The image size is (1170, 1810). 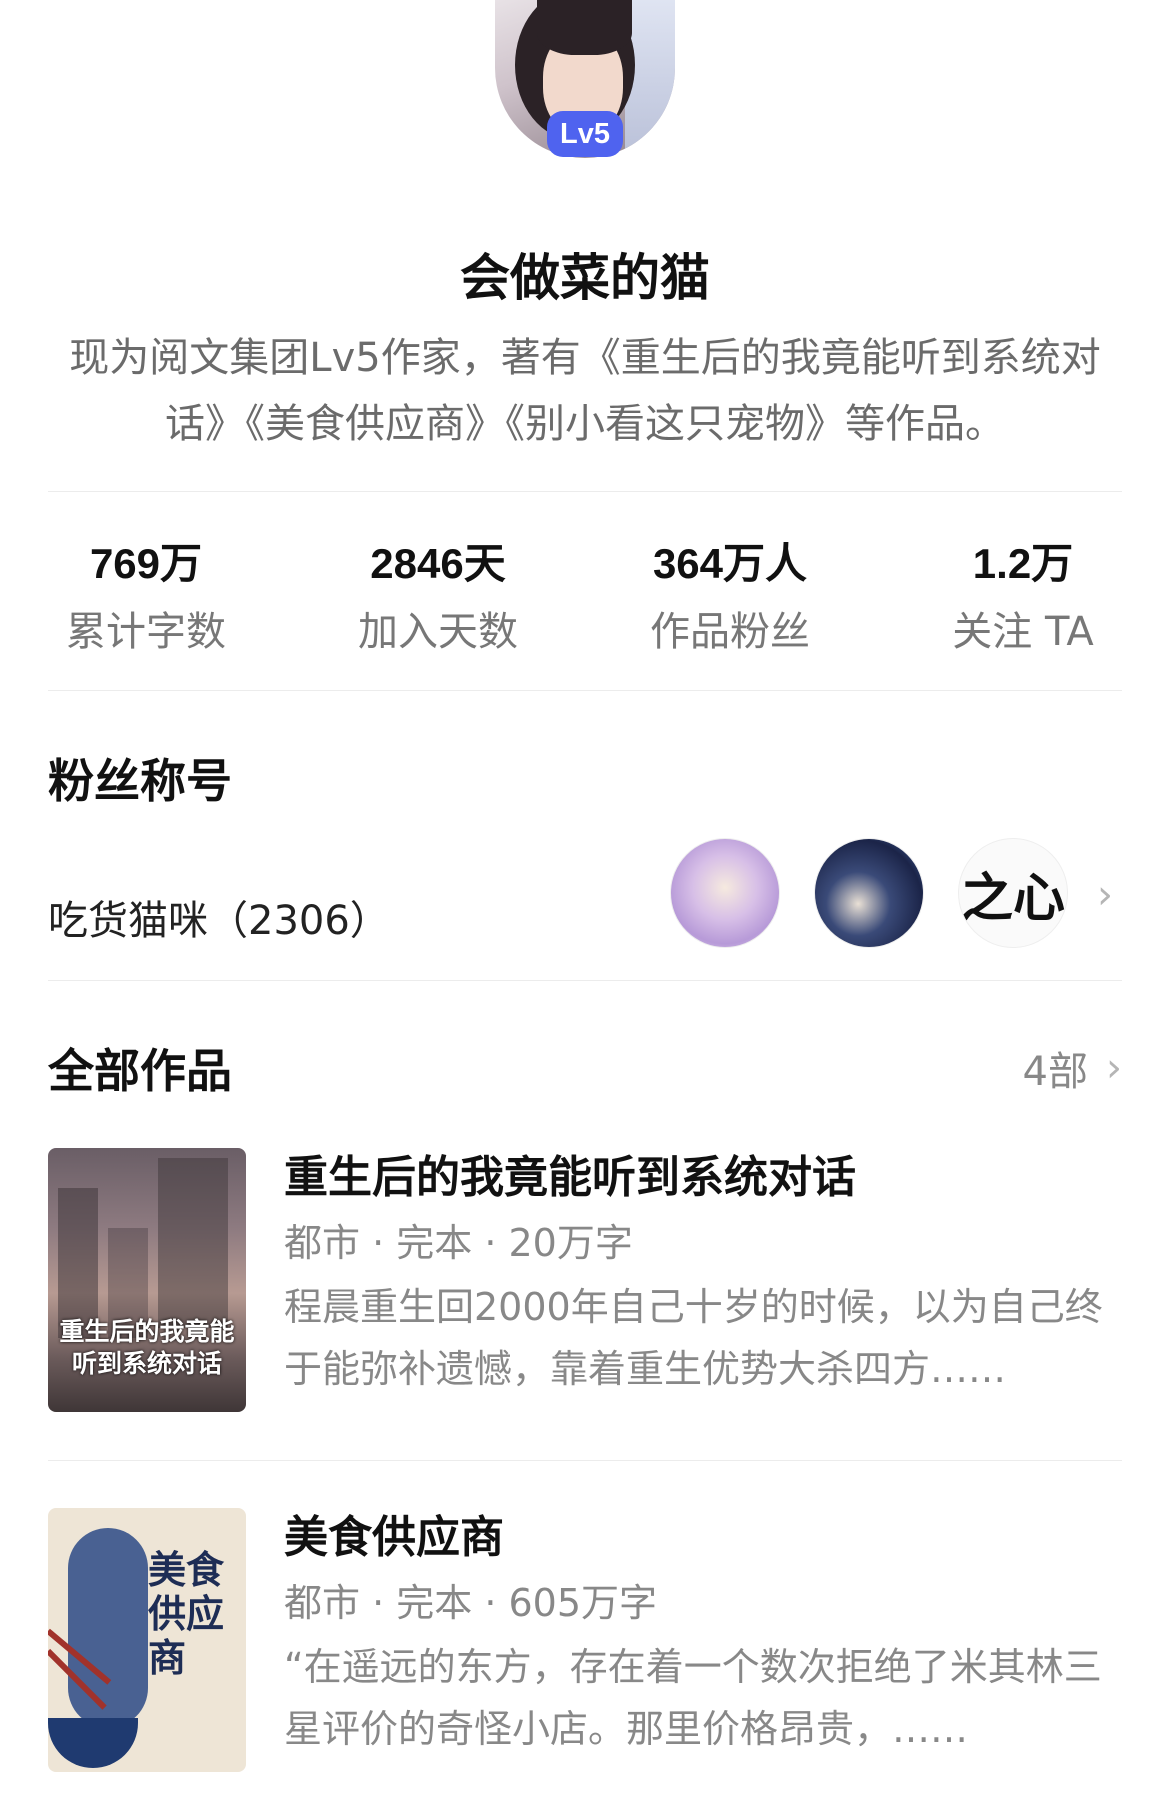 What do you see at coordinates (585, 80) in the screenshot?
I see `author-avatar: Lv5` at bounding box center [585, 80].